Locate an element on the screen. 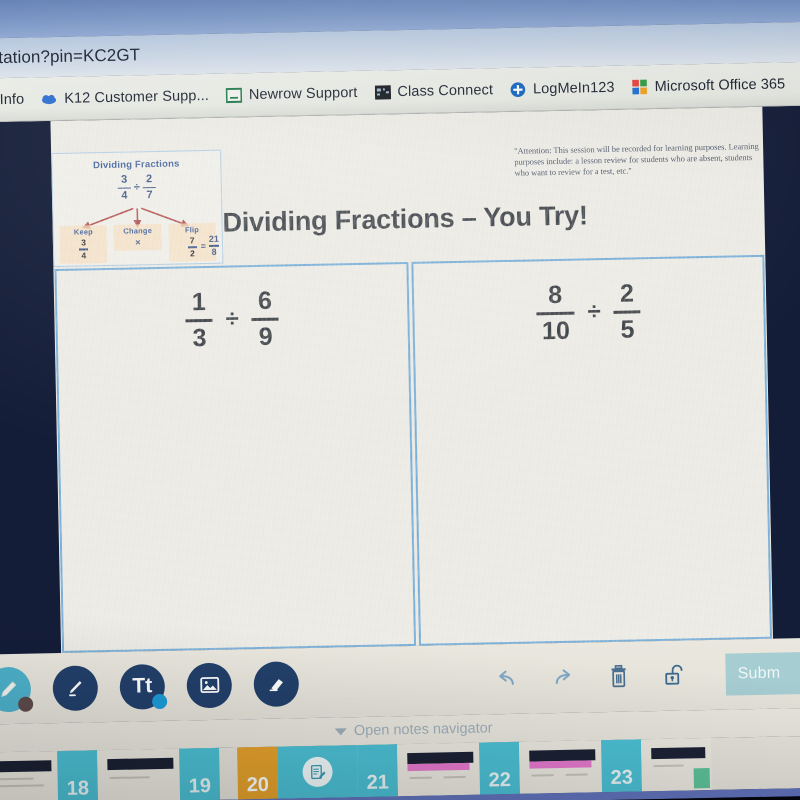  bookmark-microsoft-office-365: Microsoft Office 365 is located at coordinates (708, 85).